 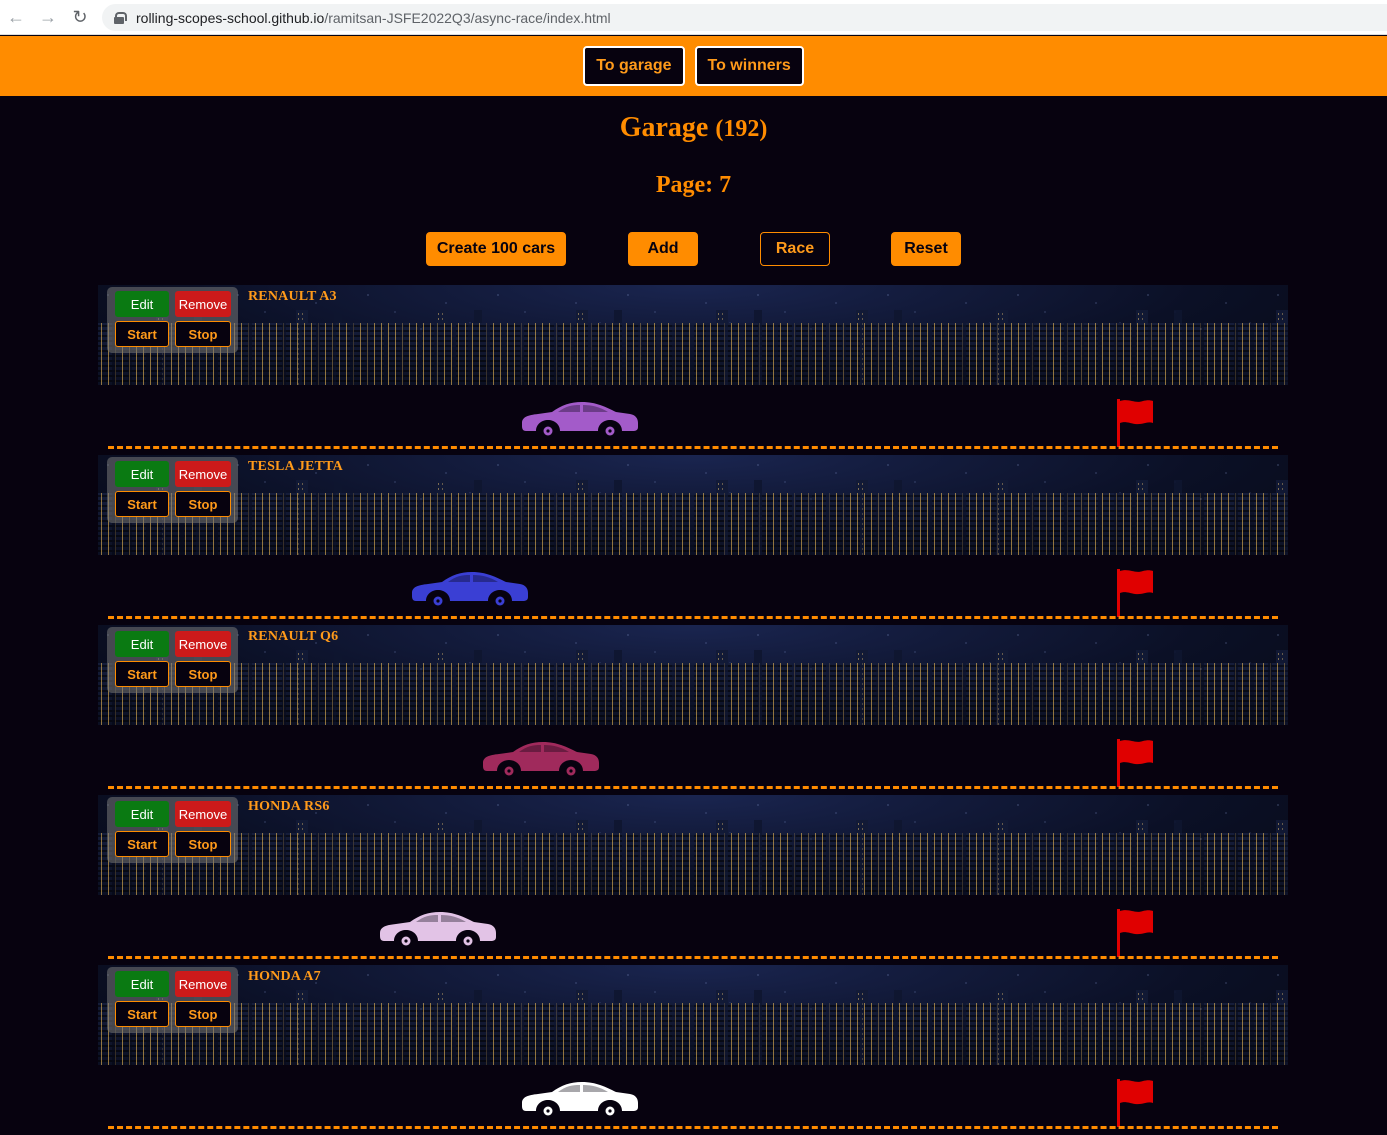 What do you see at coordinates (295, 466) in the screenshot?
I see `car-name: TESLA JETTA` at bounding box center [295, 466].